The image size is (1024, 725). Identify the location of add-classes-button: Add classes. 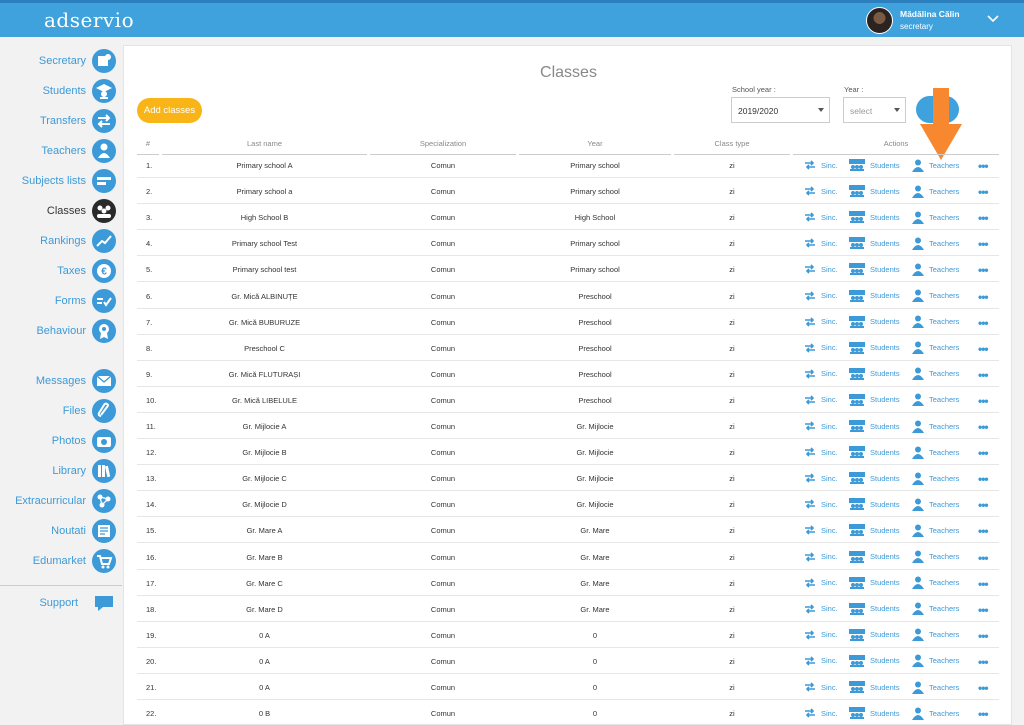
(169, 110).